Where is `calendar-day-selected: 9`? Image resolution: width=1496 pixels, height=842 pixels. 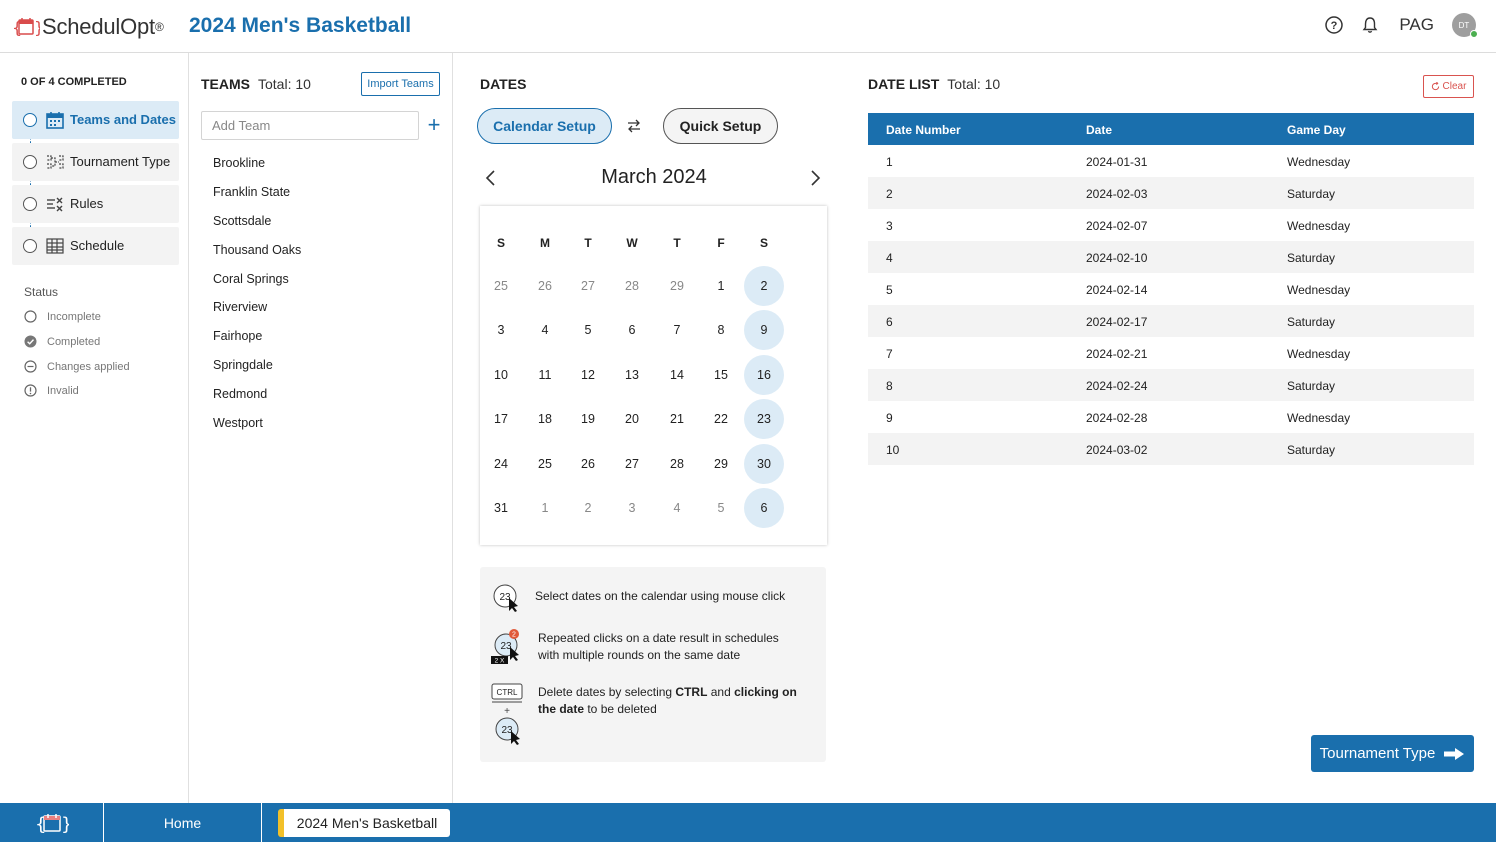
calendar-day-selected: 9 is located at coordinates (764, 330).